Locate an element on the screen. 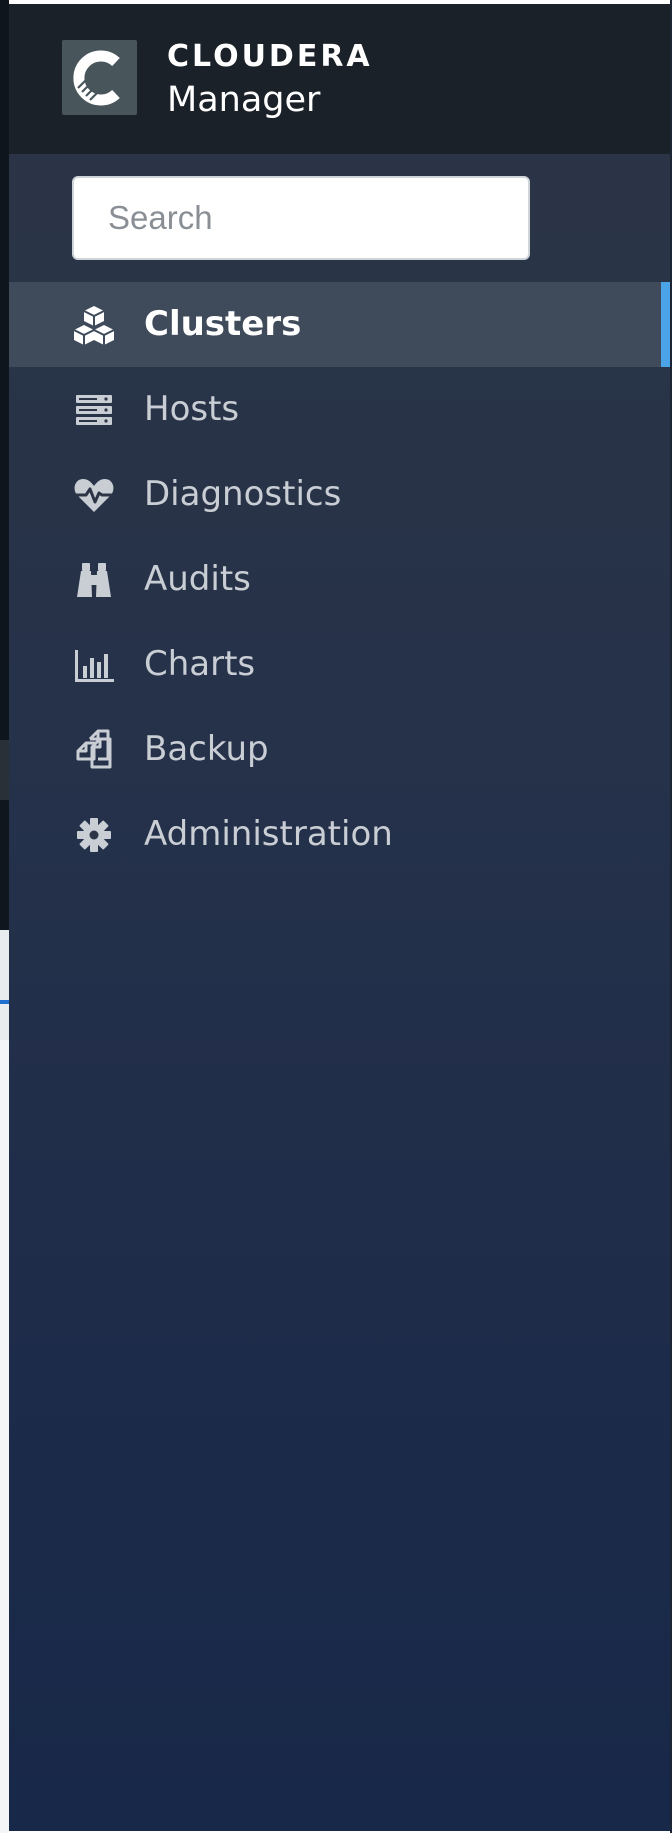 The image size is (672, 1833). sidebar-item-charts: Charts is located at coordinates (339, 664).